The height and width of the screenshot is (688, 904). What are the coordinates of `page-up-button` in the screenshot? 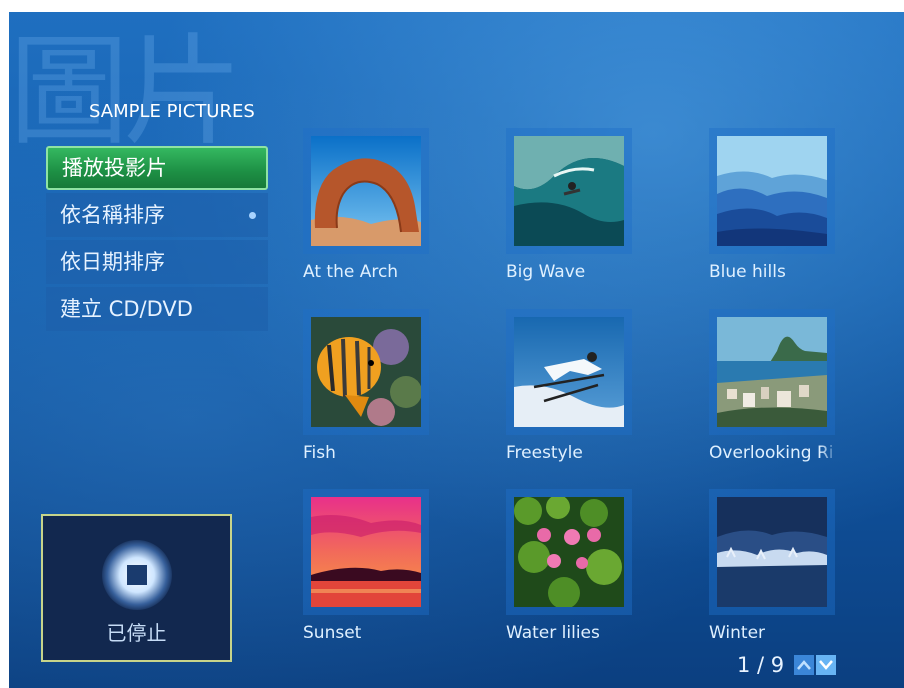 It's located at (804, 665).